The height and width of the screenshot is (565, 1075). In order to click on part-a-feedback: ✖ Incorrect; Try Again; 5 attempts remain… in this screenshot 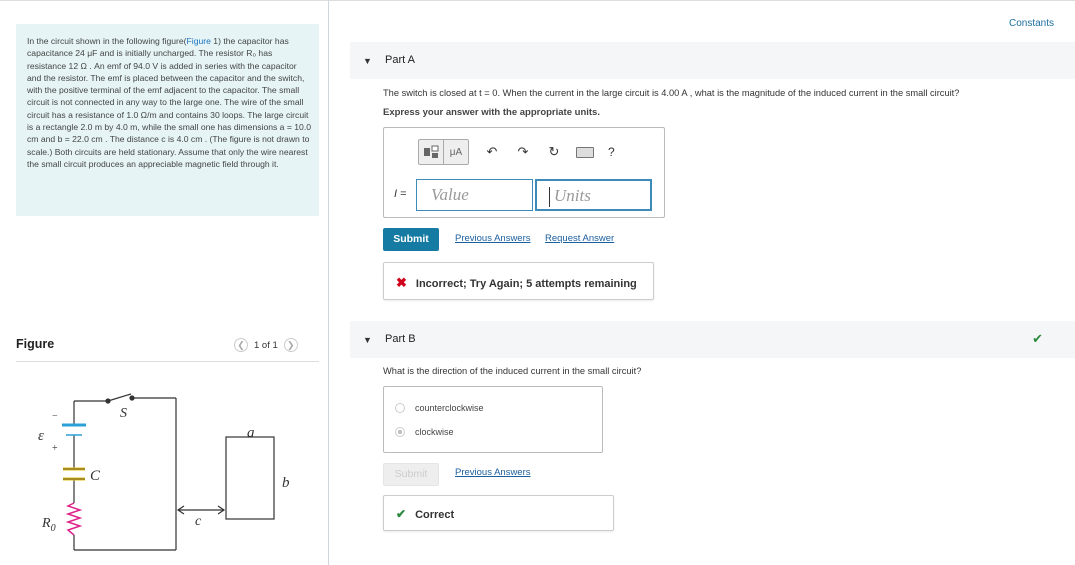, I will do `click(518, 281)`.